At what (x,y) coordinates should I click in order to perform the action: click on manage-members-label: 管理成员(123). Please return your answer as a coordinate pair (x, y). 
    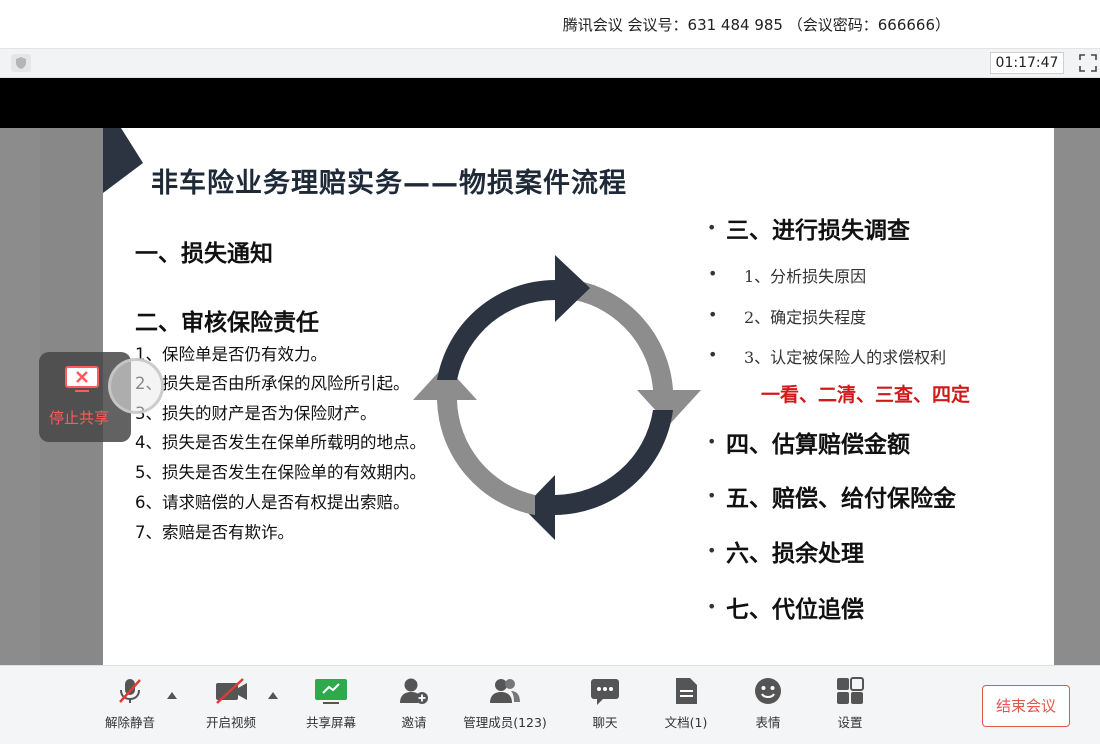
    Looking at the image, I should click on (505, 722).